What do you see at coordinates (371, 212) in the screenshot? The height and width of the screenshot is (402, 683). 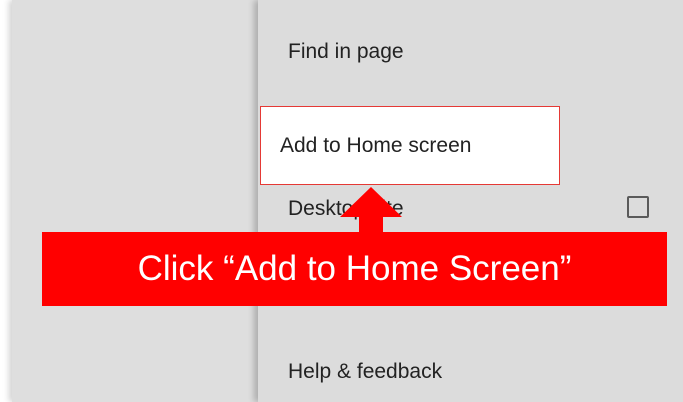 I see `up-arrow-icon` at bounding box center [371, 212].